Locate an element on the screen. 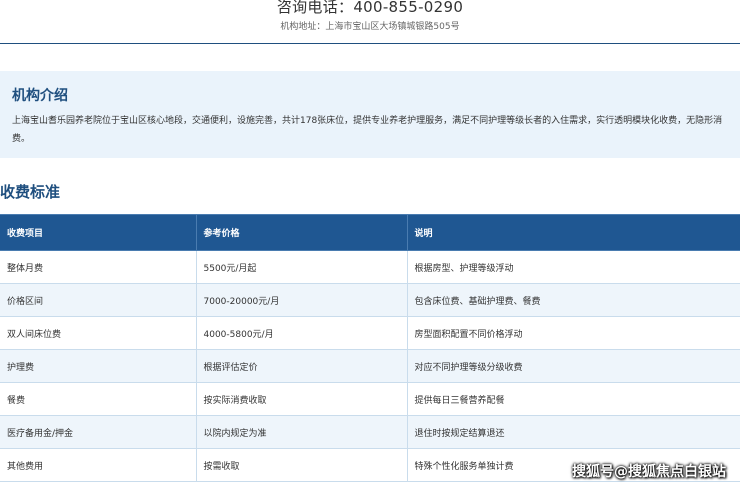 This screenshot has width=740, height=487. fee-item: 其他费用 is located at coordinates (98, 465).